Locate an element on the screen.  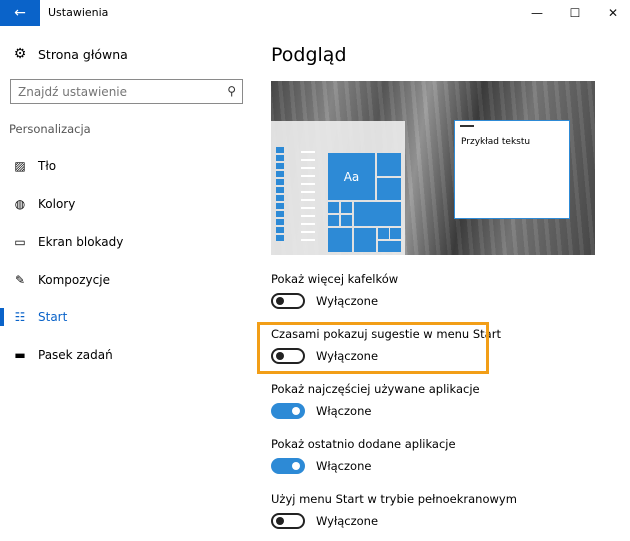
close-button: ✕ is located at coordinates (613, 13).